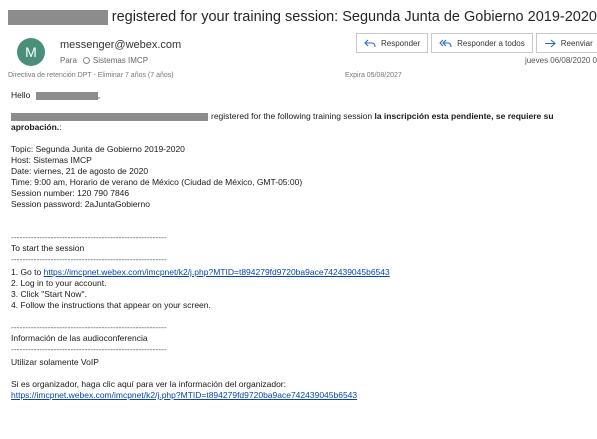 The width and height of the screenshot is (597, 439). What do you see at coordinates (55, 362) in the screenshot?
I see `voip-note: Utilizar solamente VoIP` at bounding box center [55, 362].